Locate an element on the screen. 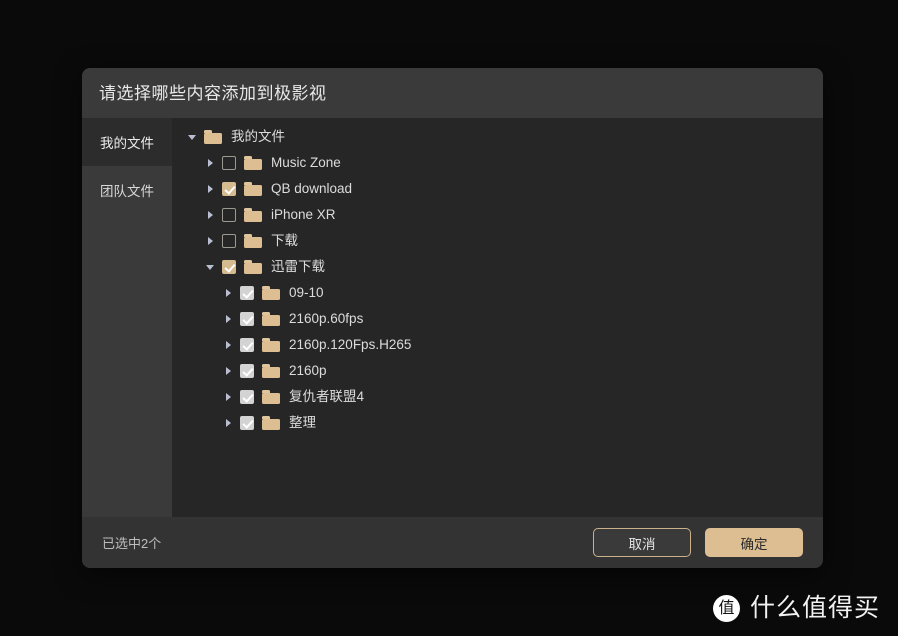 The width and height of the screenshot is (898, 636). sidebar-item-team-files: 团队文件 is located at coordinates (127, 190).